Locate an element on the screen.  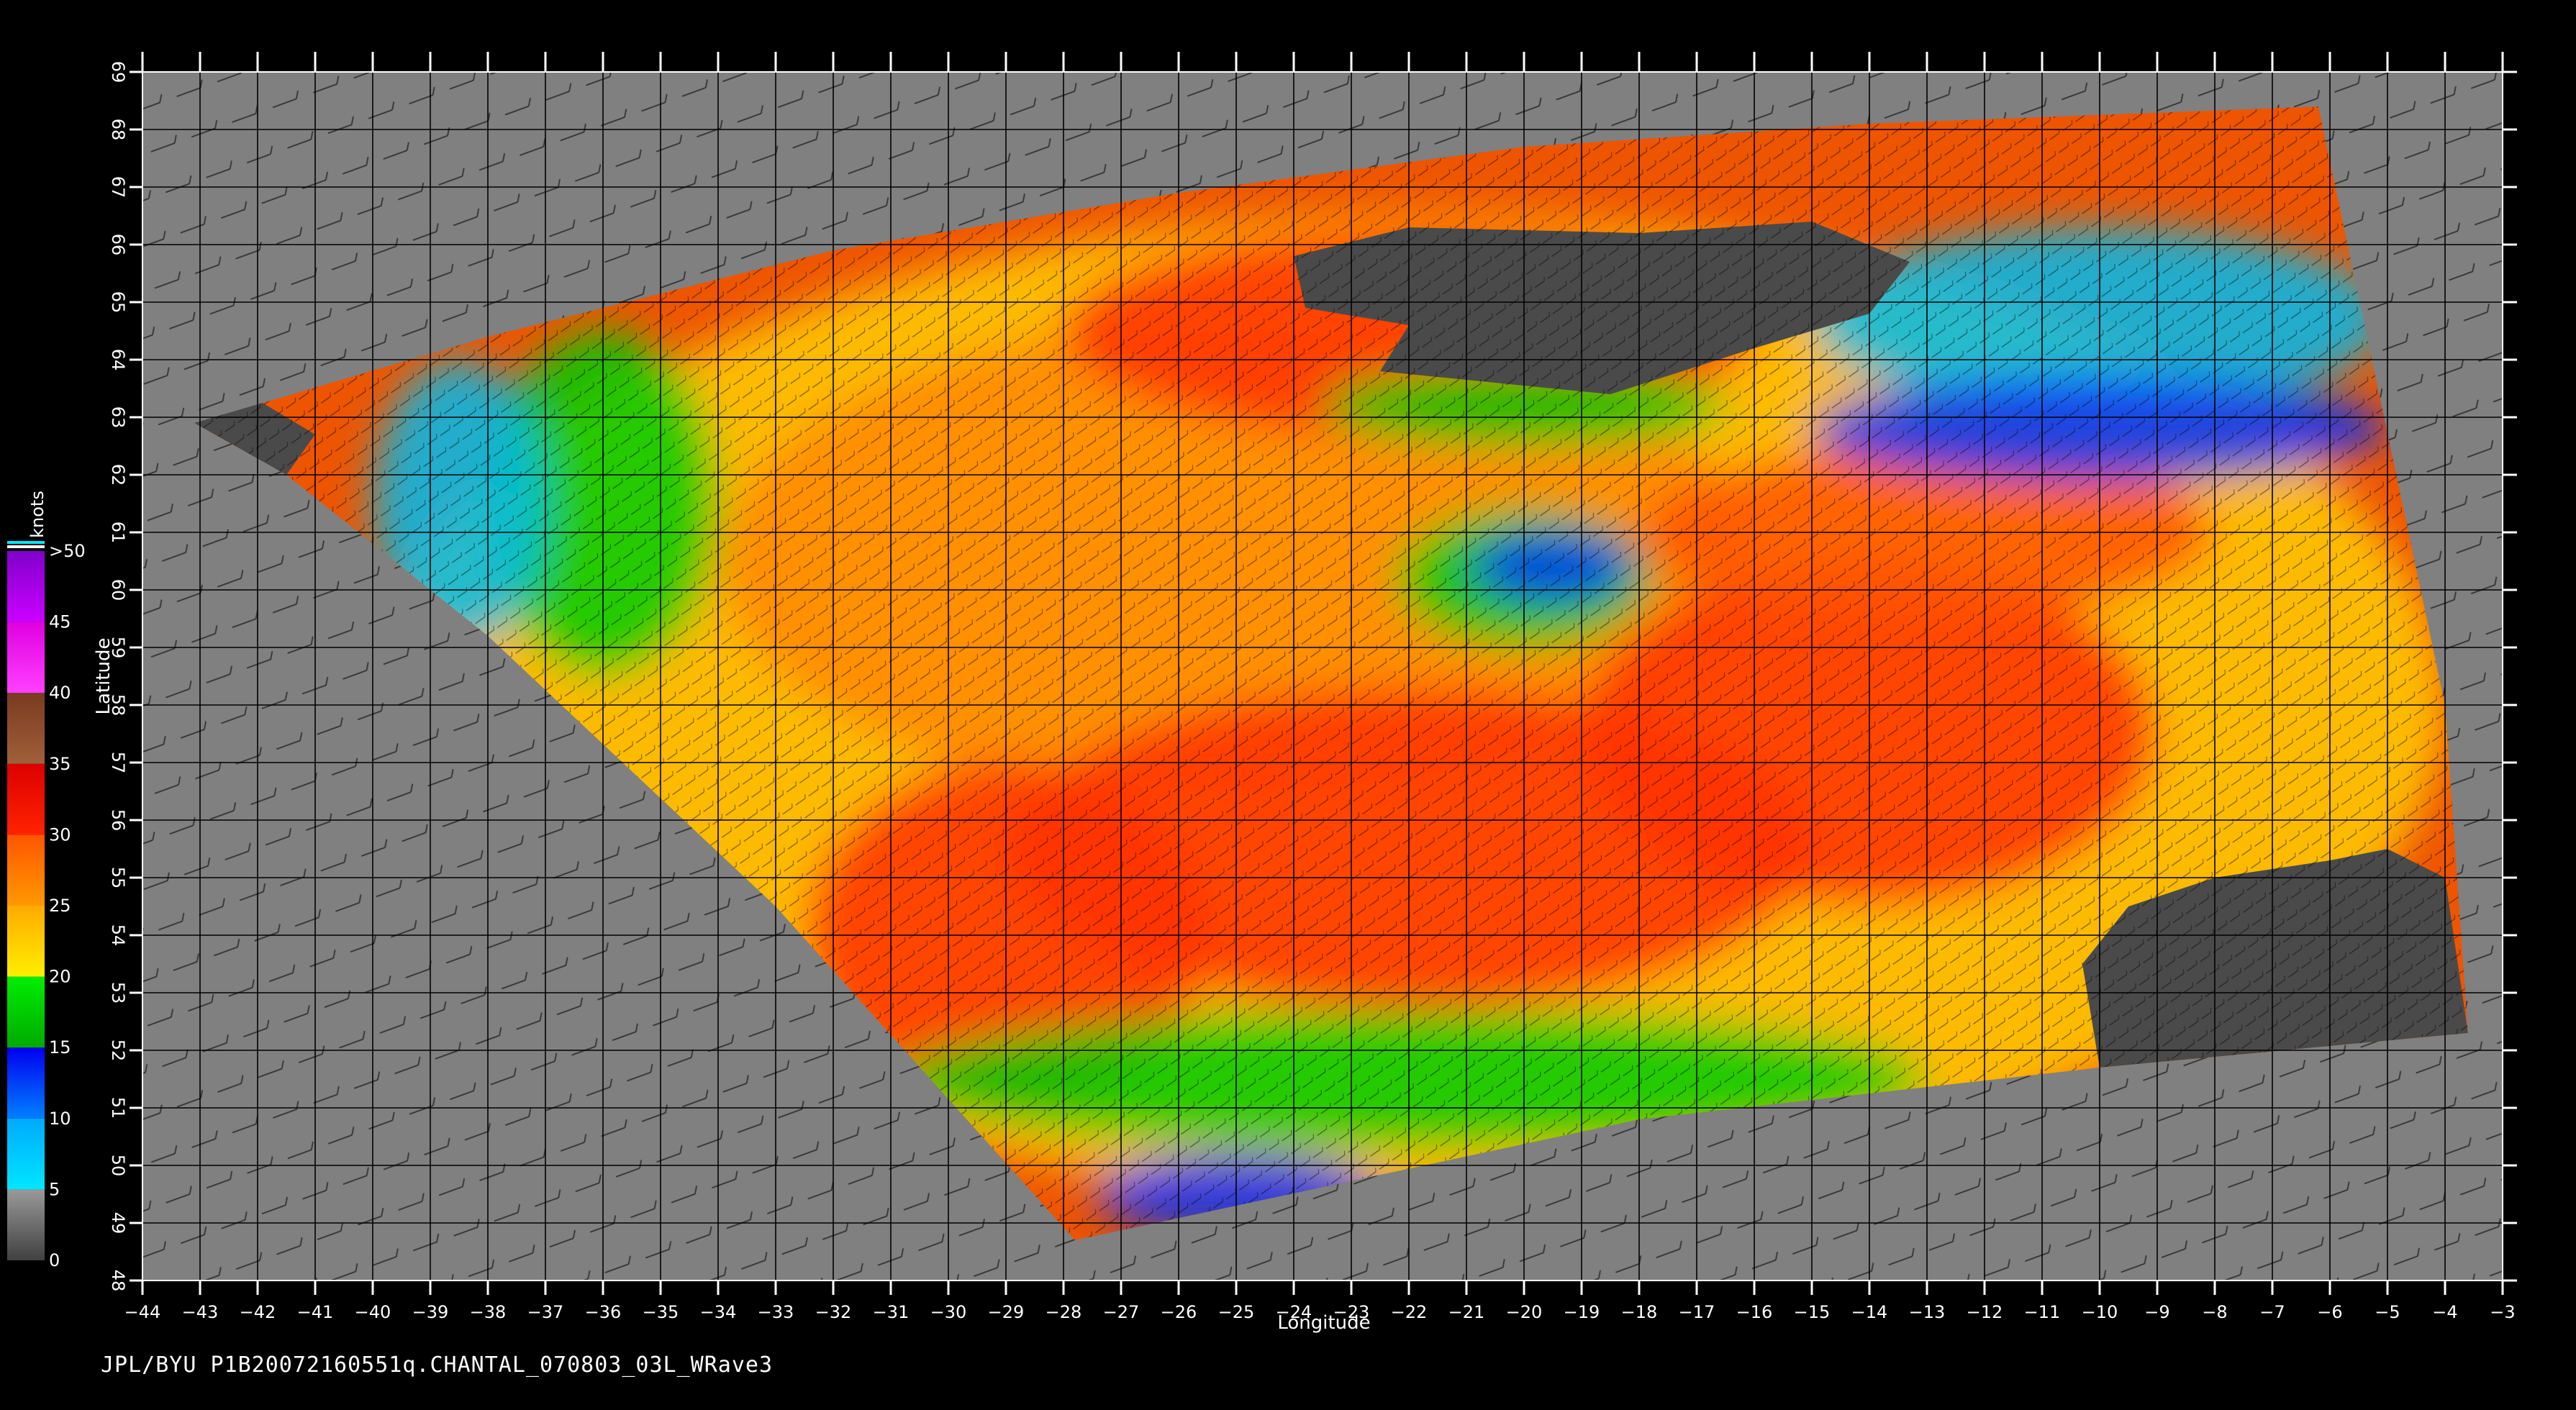
x-tick-label: −39 is located at coordinates (430, 1312).